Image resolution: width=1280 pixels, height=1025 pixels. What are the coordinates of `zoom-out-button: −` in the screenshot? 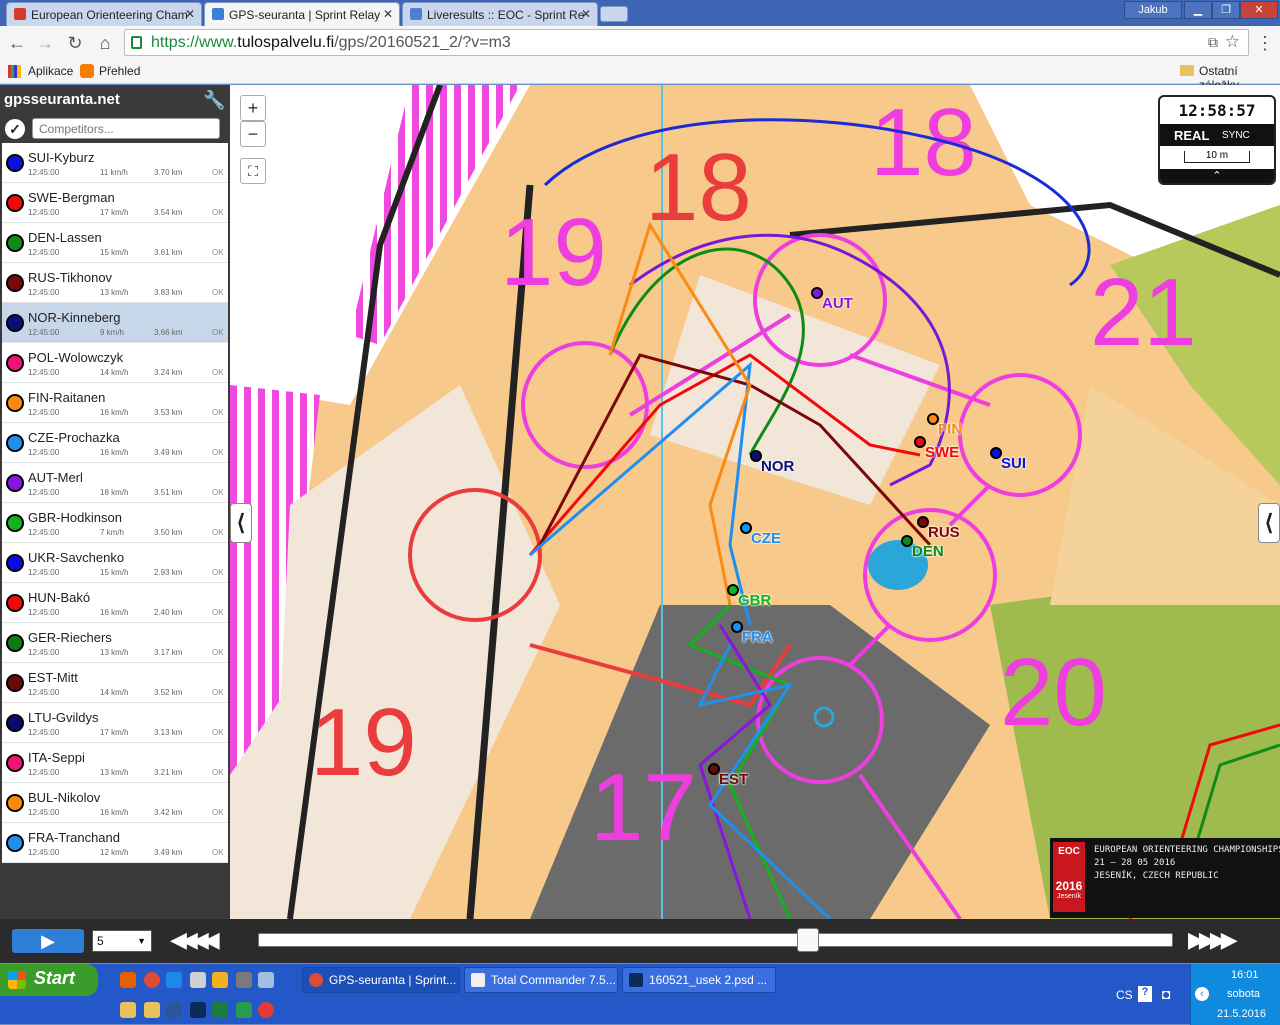 It's located at (253, 134).